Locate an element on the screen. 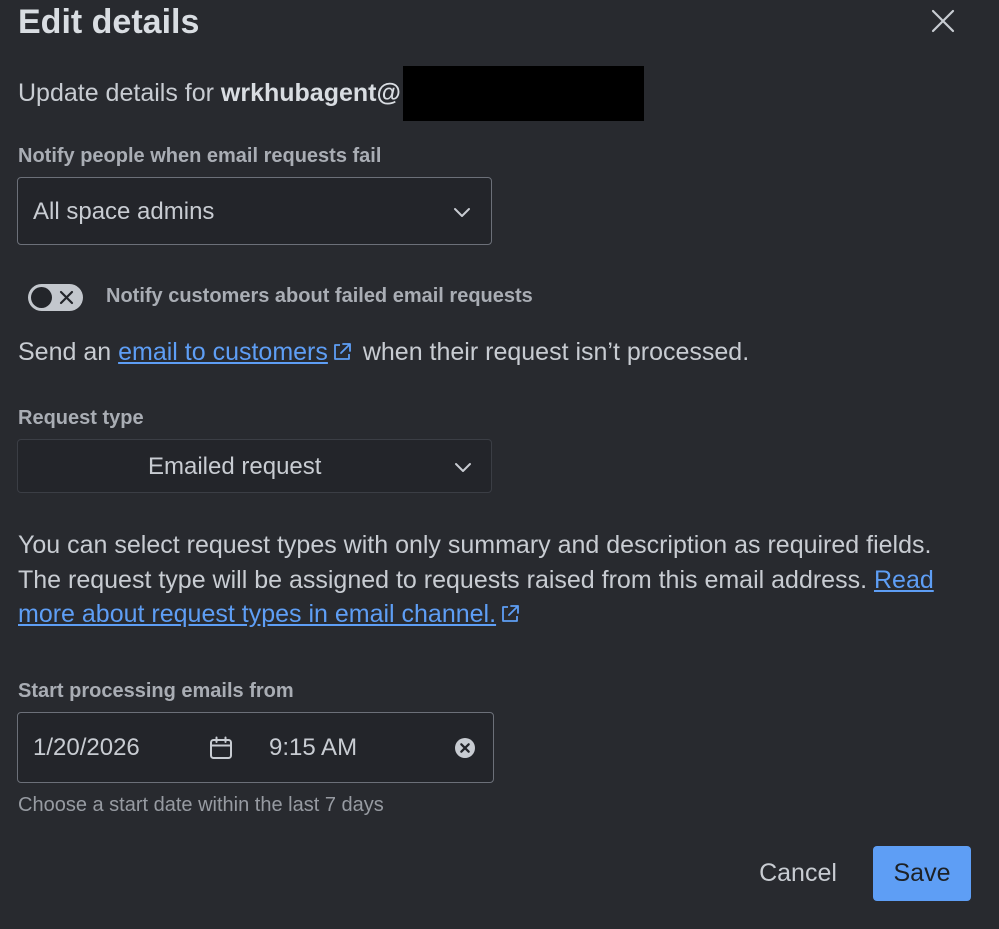 This screenshot has width=999, height=929. save-button: Save is located at coordinates (922, 873).